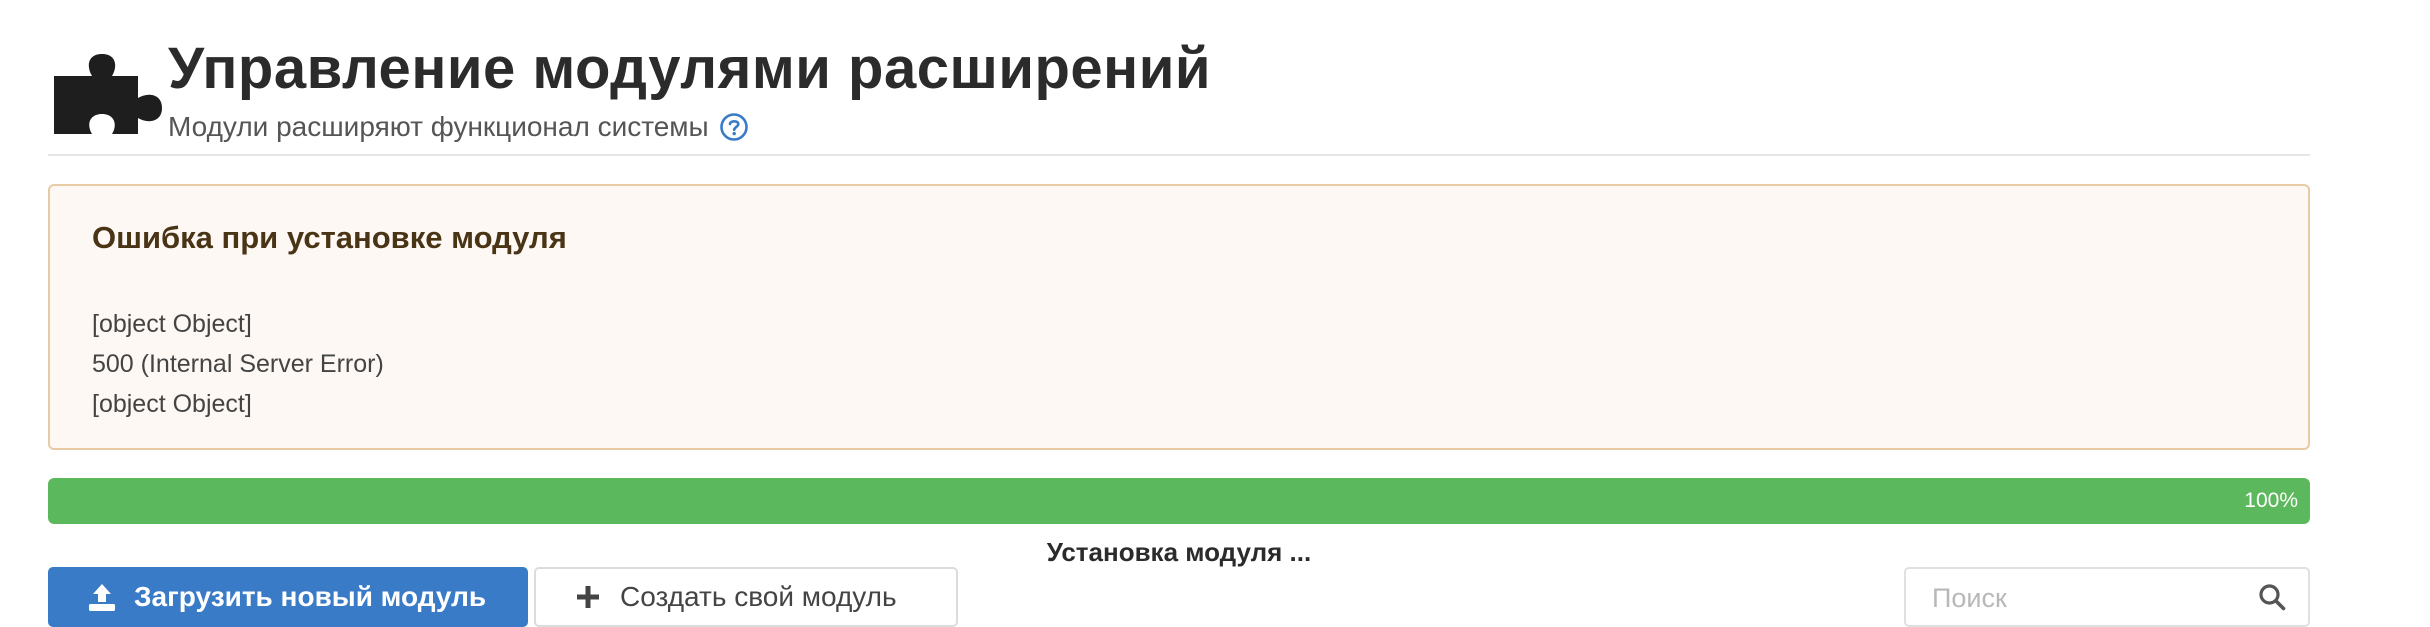  Describe the element at coordinates (108, 94) in the screenshot. I see `puzzle-icon` at that location.